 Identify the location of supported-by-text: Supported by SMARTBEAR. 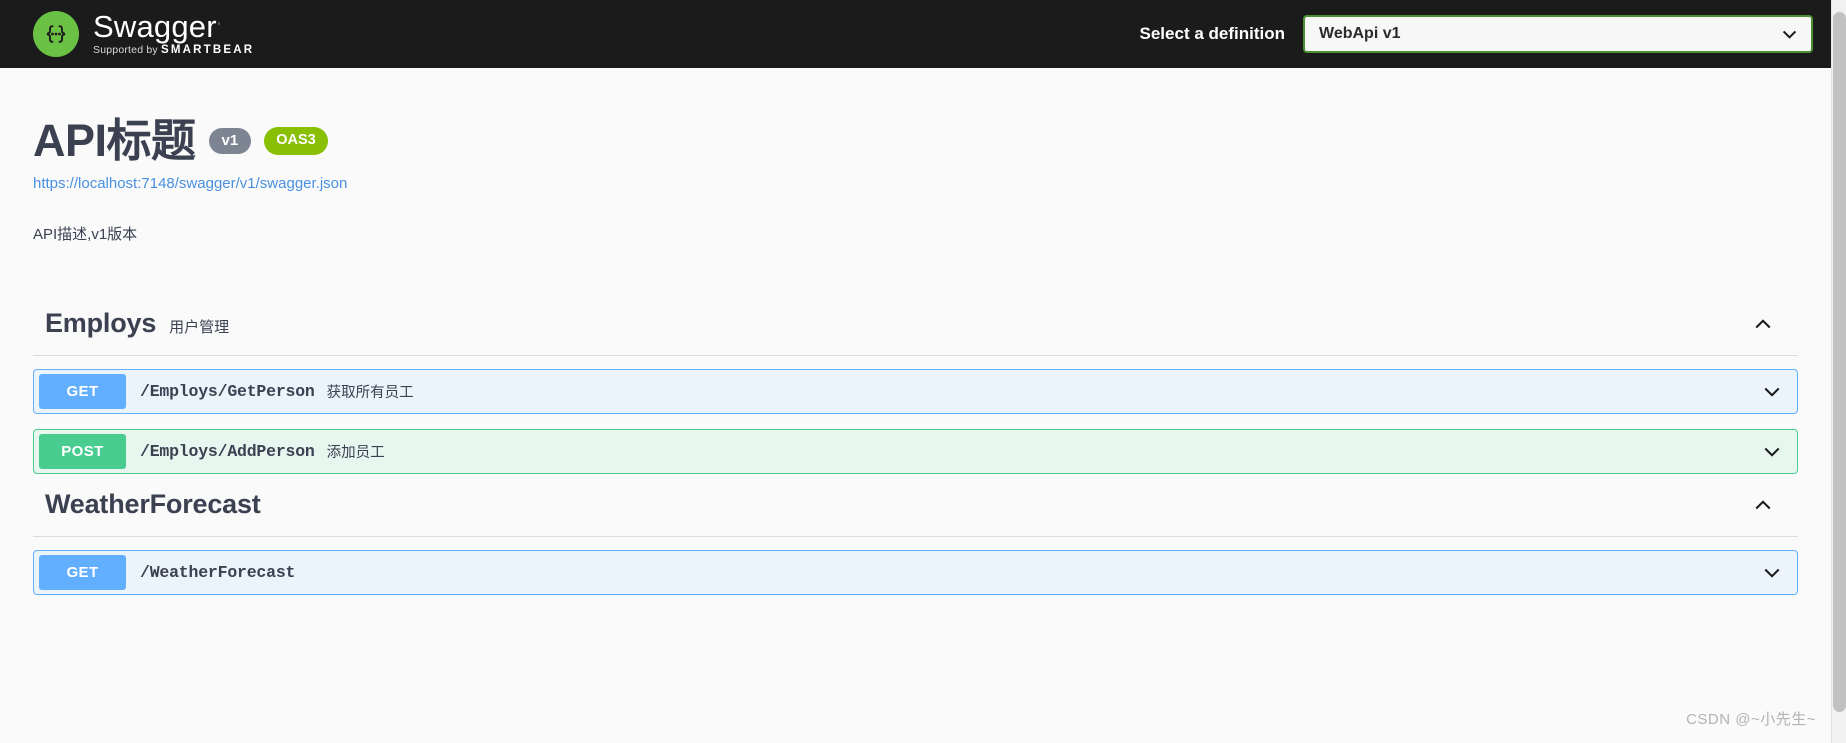
(173, 51).